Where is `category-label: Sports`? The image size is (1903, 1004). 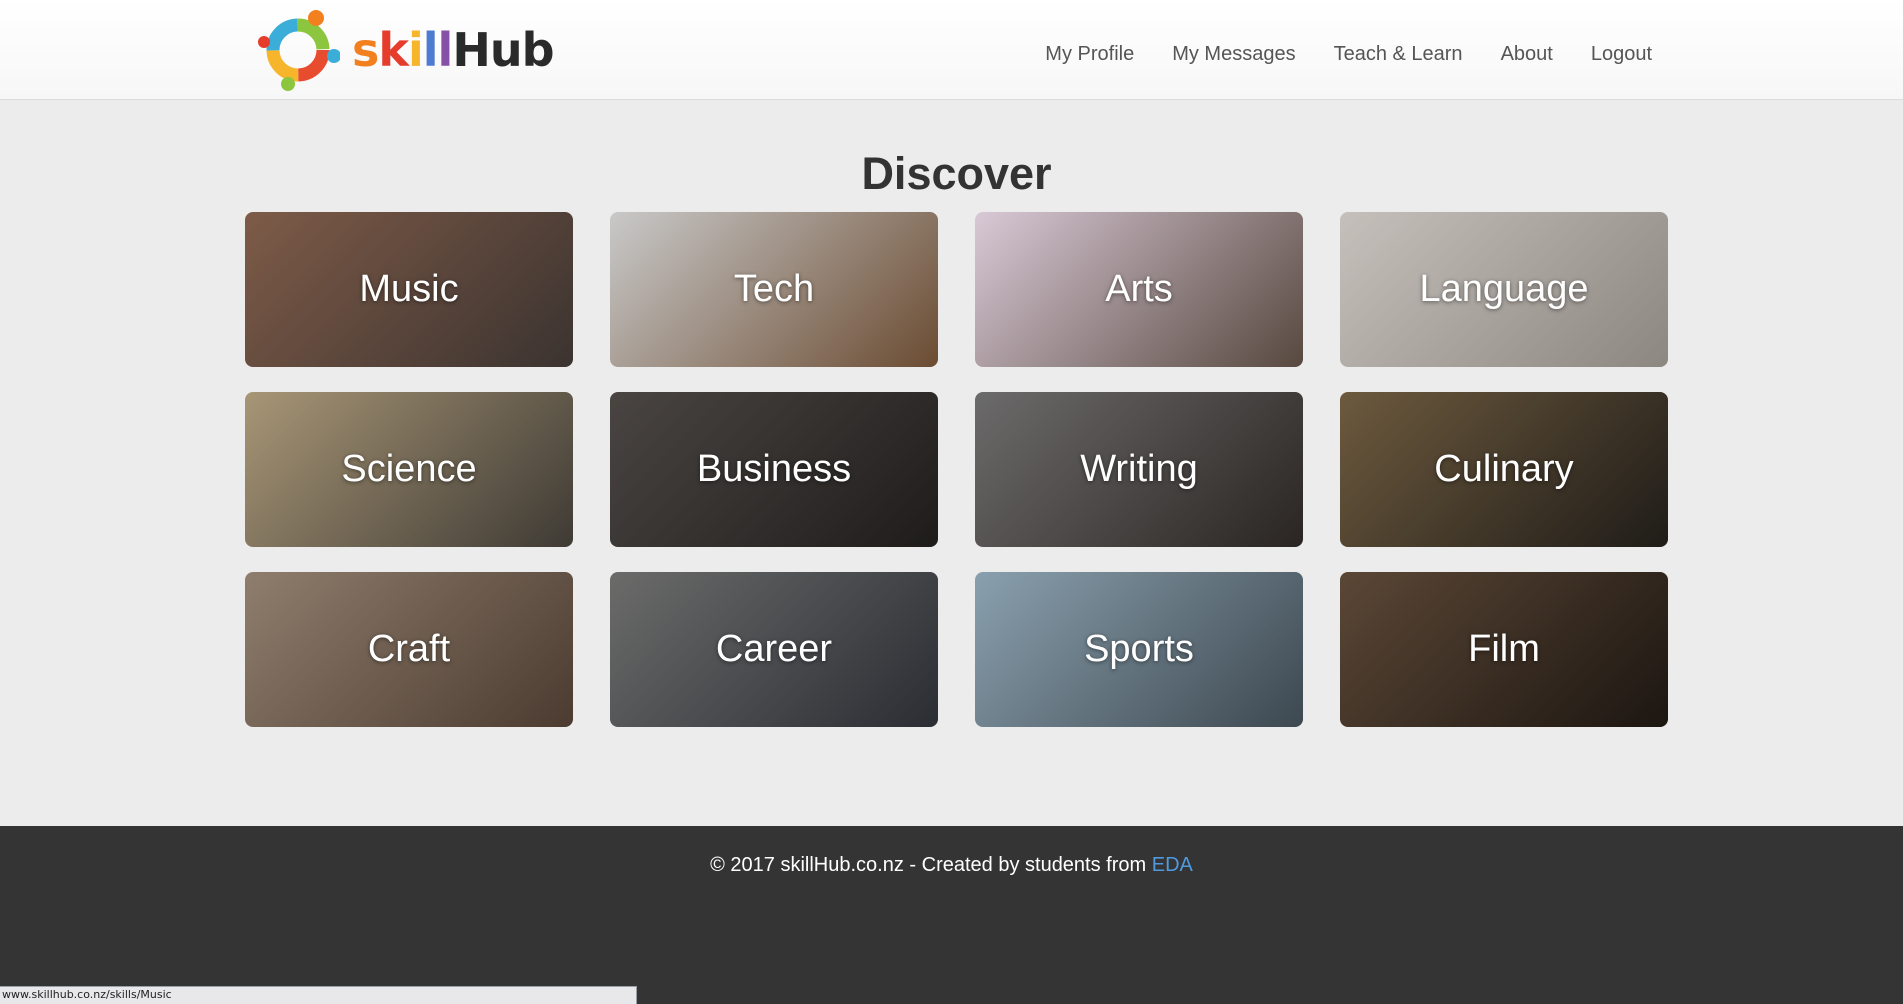
category-label: Sports is located at coordinates (1139, 649).